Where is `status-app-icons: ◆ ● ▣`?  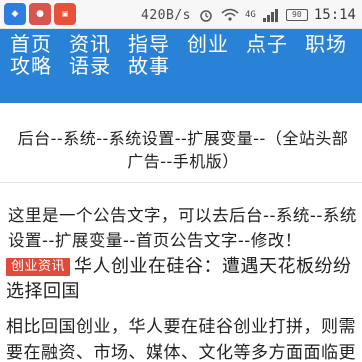 status-app-icons: ◆ ● ▣ is located at coordinates (40, 14).